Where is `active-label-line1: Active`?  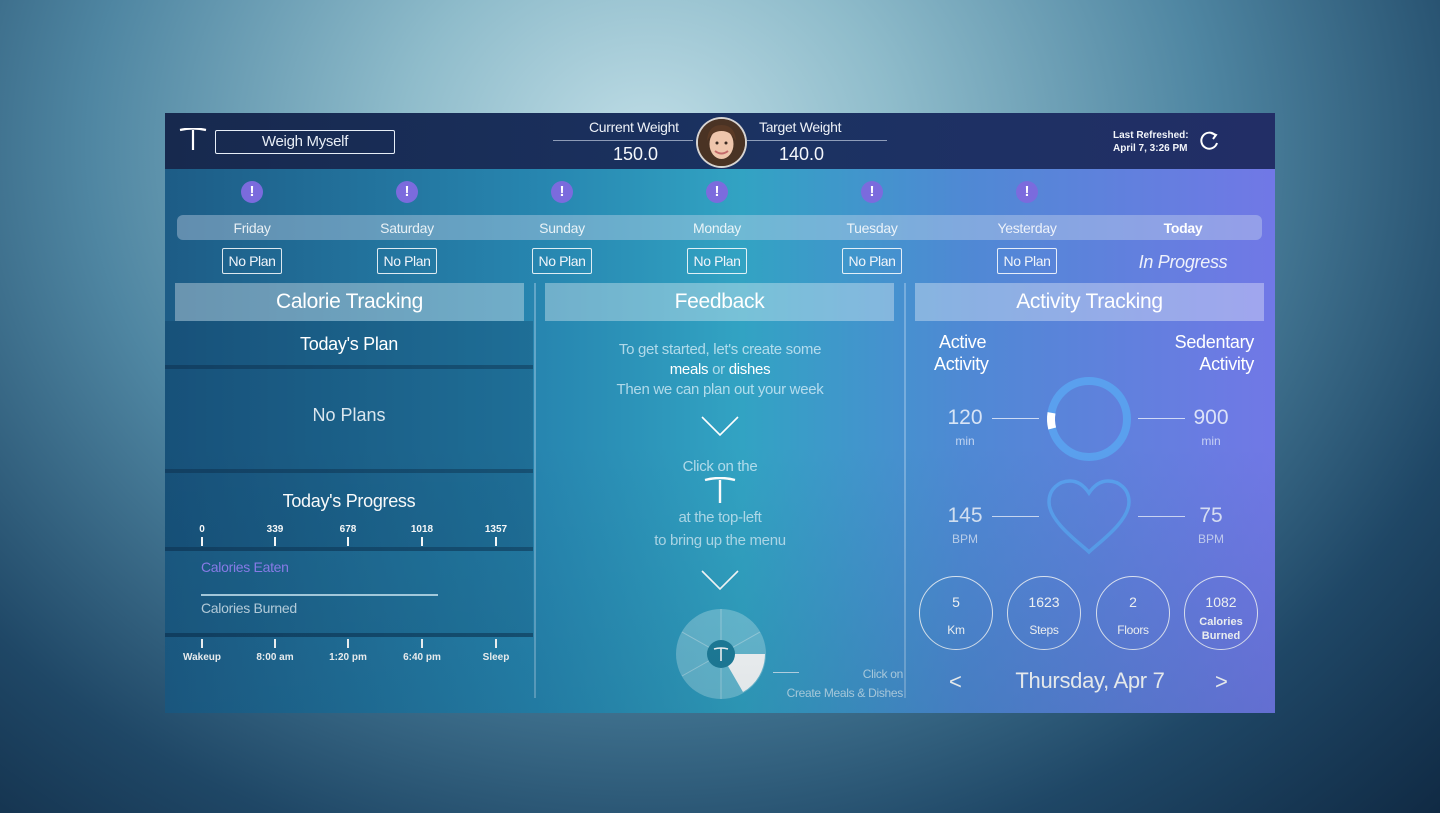
active-label-line1: Active is located at coordinates (963, 342).